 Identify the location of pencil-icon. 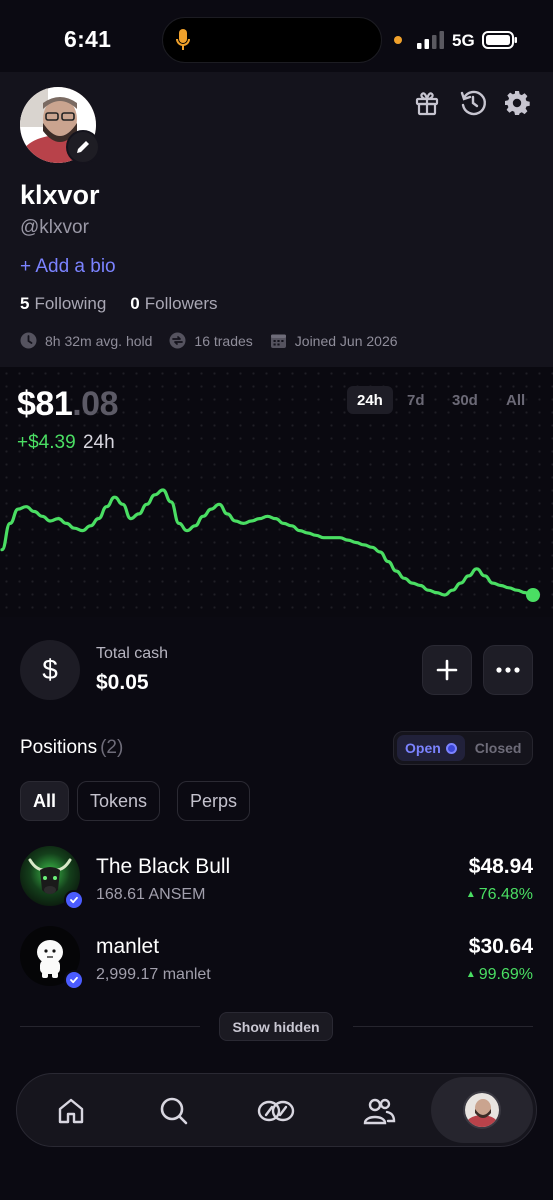
(83, 147).